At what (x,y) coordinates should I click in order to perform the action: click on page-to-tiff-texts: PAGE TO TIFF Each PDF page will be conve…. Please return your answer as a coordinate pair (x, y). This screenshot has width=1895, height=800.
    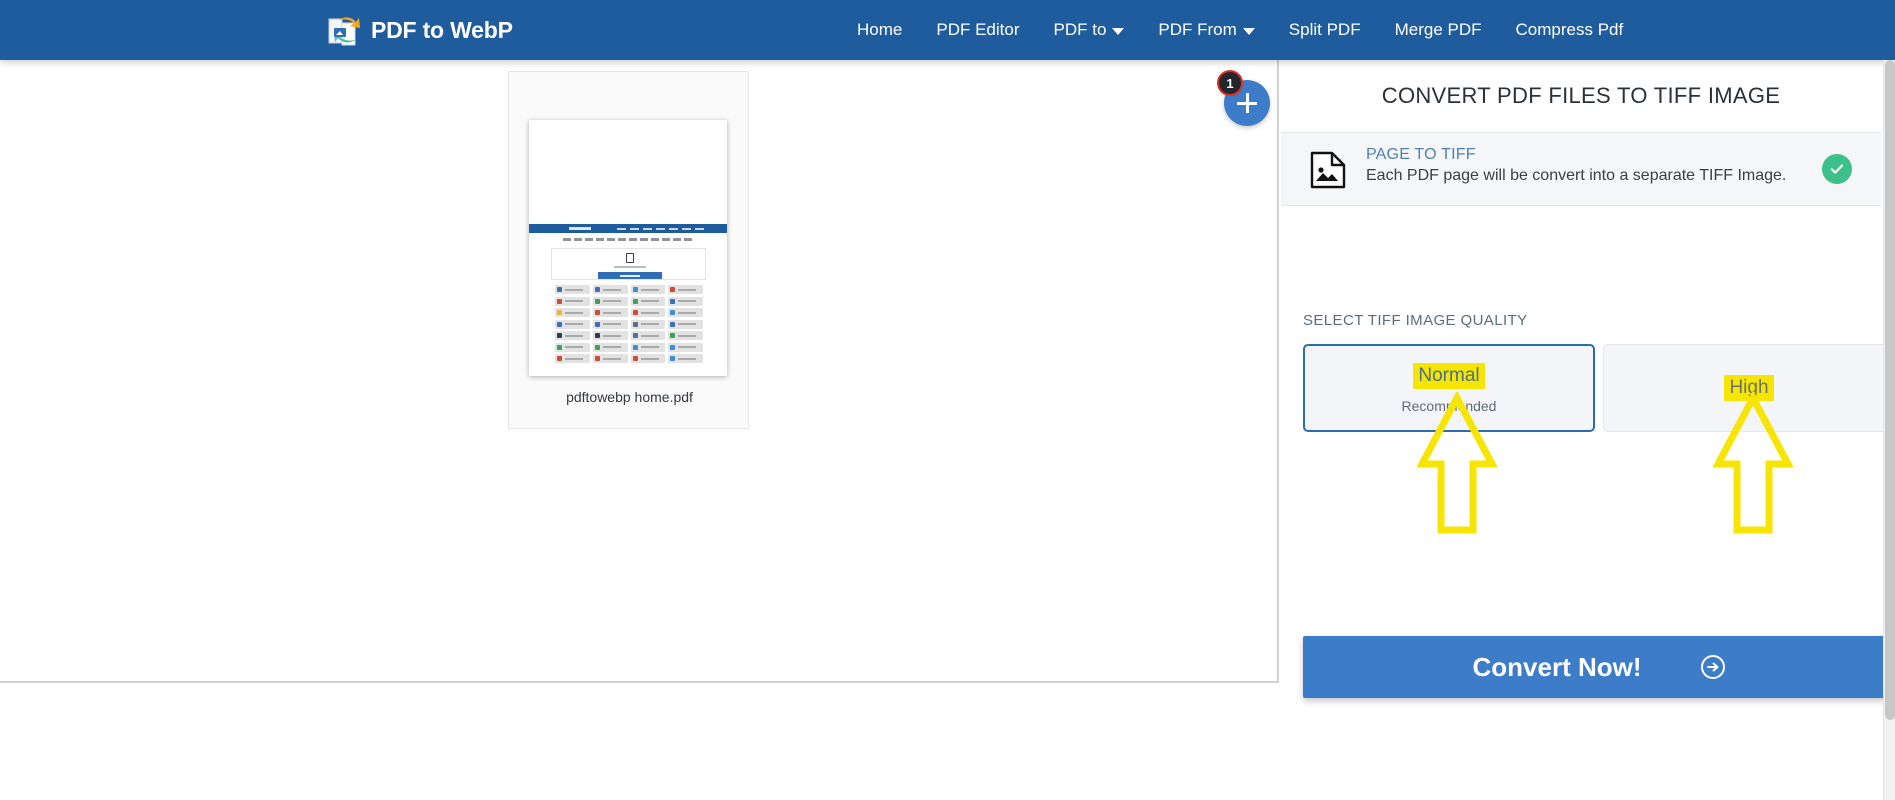
    Looking at the image, I should click on (1576, 165).